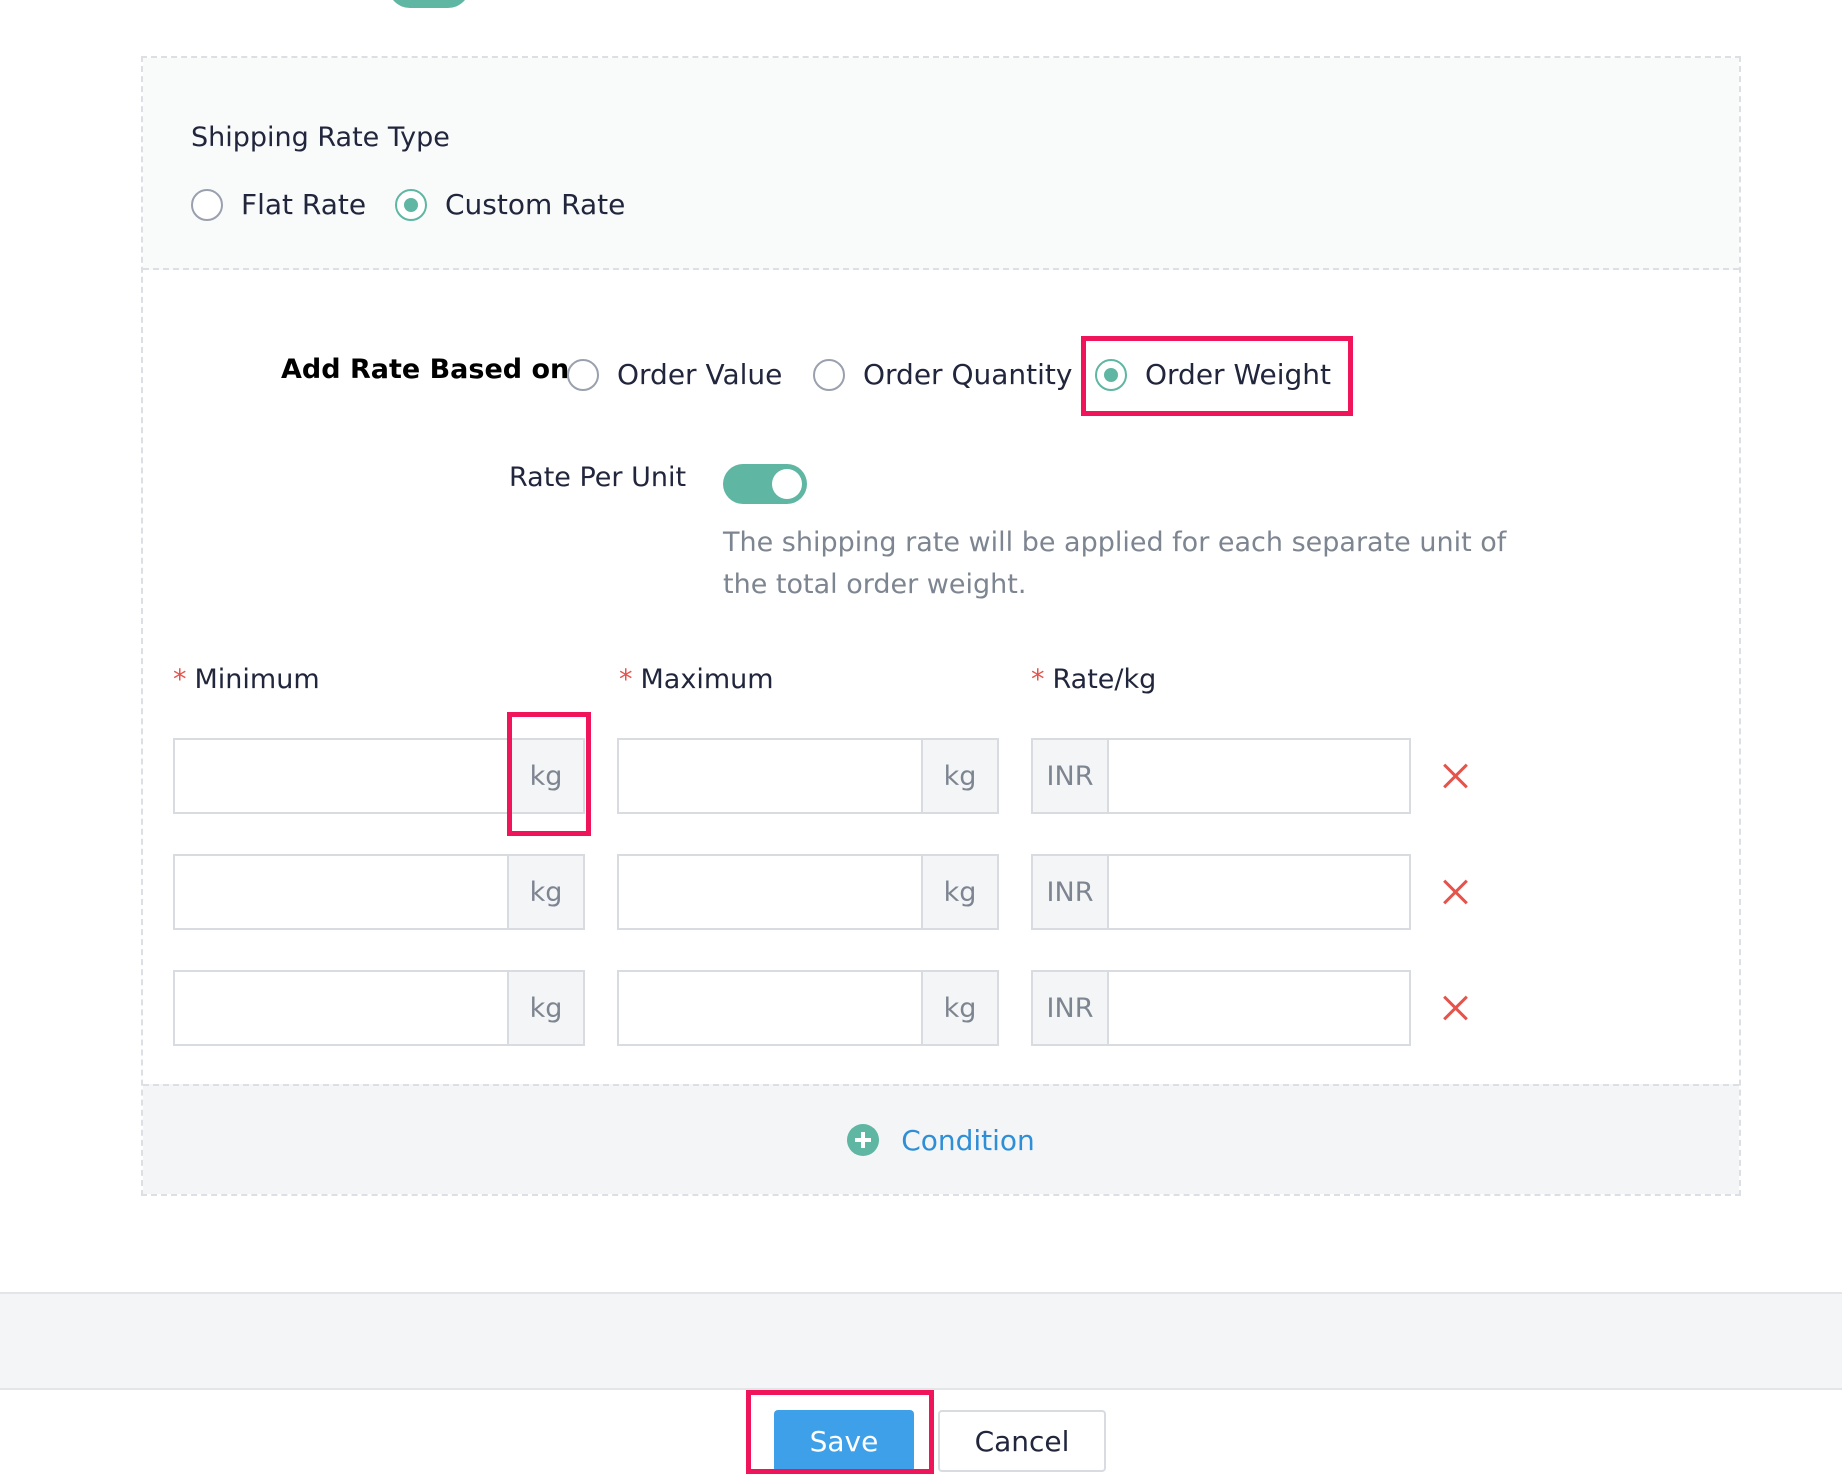  I want to click on rate-type-section: Shipping Rate Type Flat Rate Custom Rate, so click(941, 164).